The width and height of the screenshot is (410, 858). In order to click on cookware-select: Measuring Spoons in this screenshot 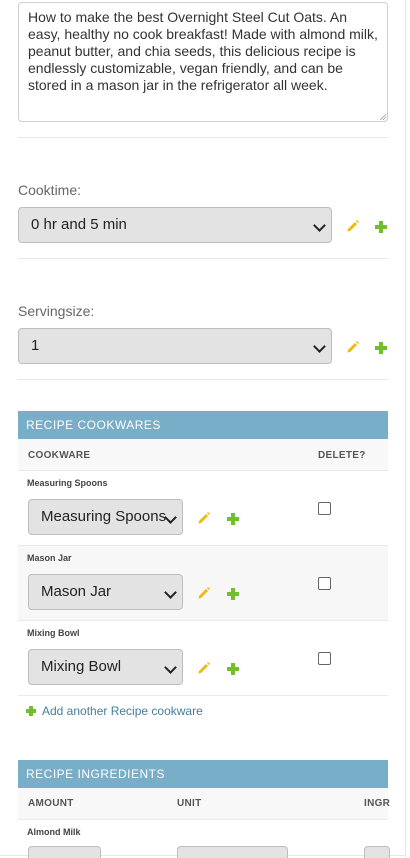, I will do `click(105, 517)`.